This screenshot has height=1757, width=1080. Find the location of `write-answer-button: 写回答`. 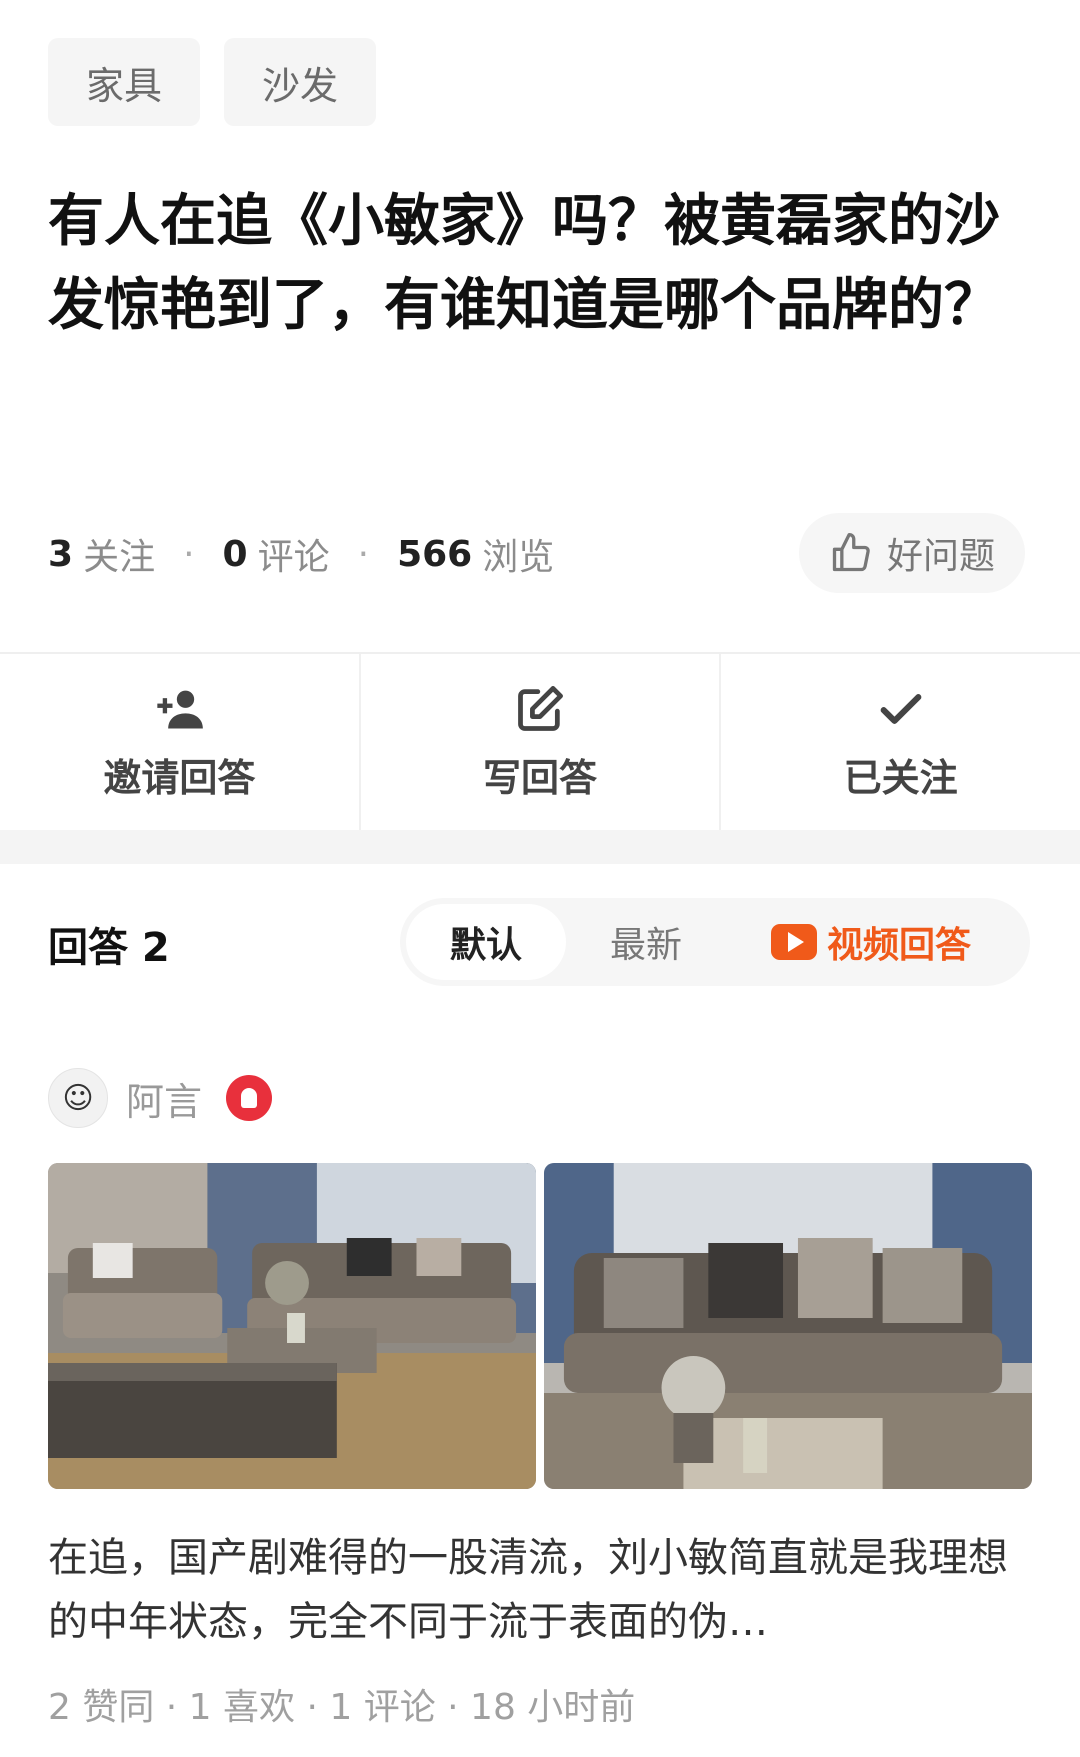

write-answer-button: 写回答 is located at coordinates (541, 742).